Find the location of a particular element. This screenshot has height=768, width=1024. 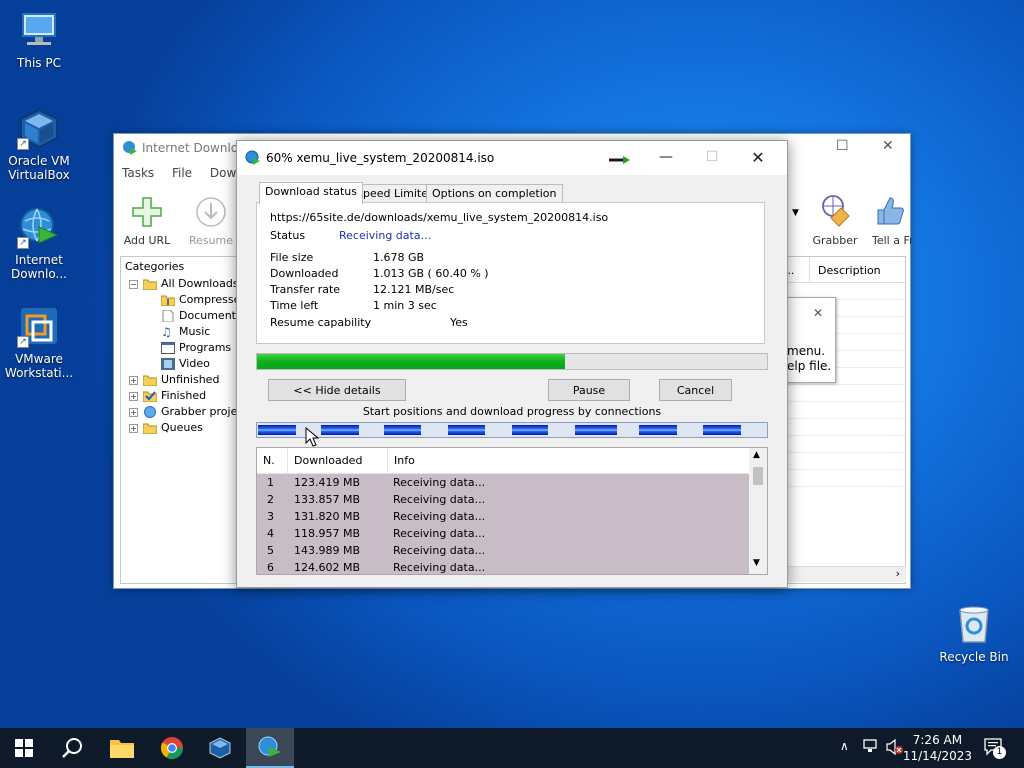

tree-item-music: ♫ Music is located at coordinates (179, 332).